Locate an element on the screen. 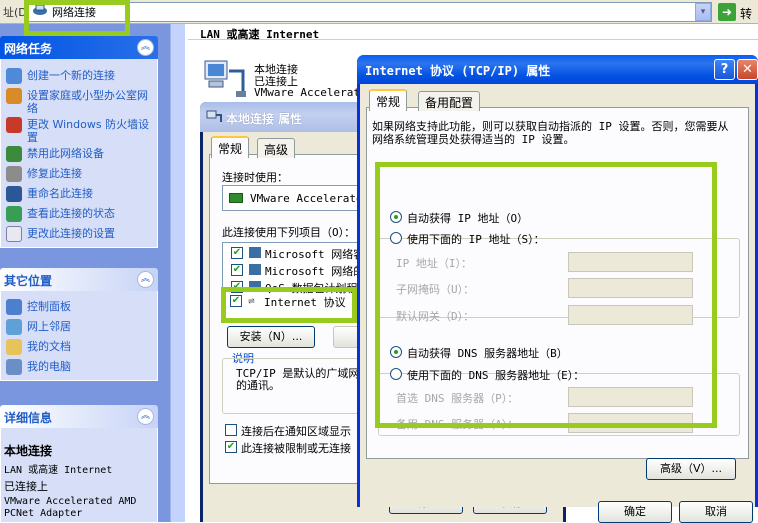 This screenshot has width=758, height=523. notify-limited-checkbox: ✔ is located at coordinates (231, 447).